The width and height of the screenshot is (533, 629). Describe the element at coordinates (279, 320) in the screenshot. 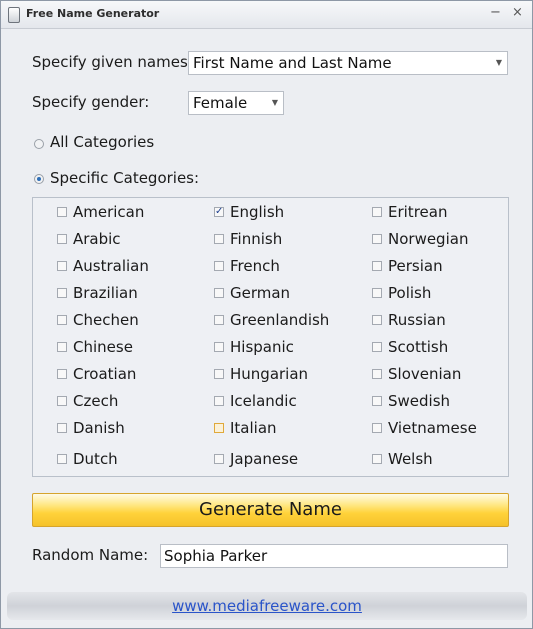

I see `category-label: Greenlandish` at that location.